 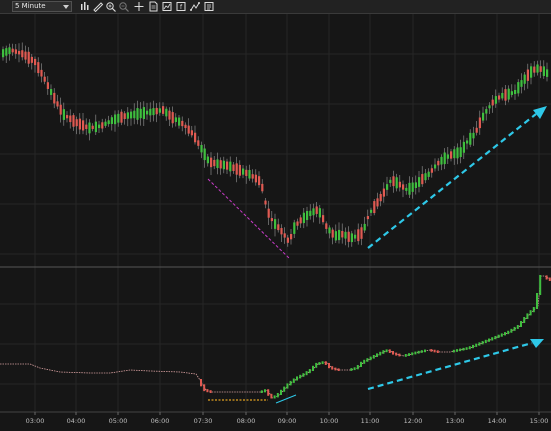 What do you see at coordinates (370, 421) in the screenshot?
I see `x-tick-label: 11:00` at bounding box center [370, 421].